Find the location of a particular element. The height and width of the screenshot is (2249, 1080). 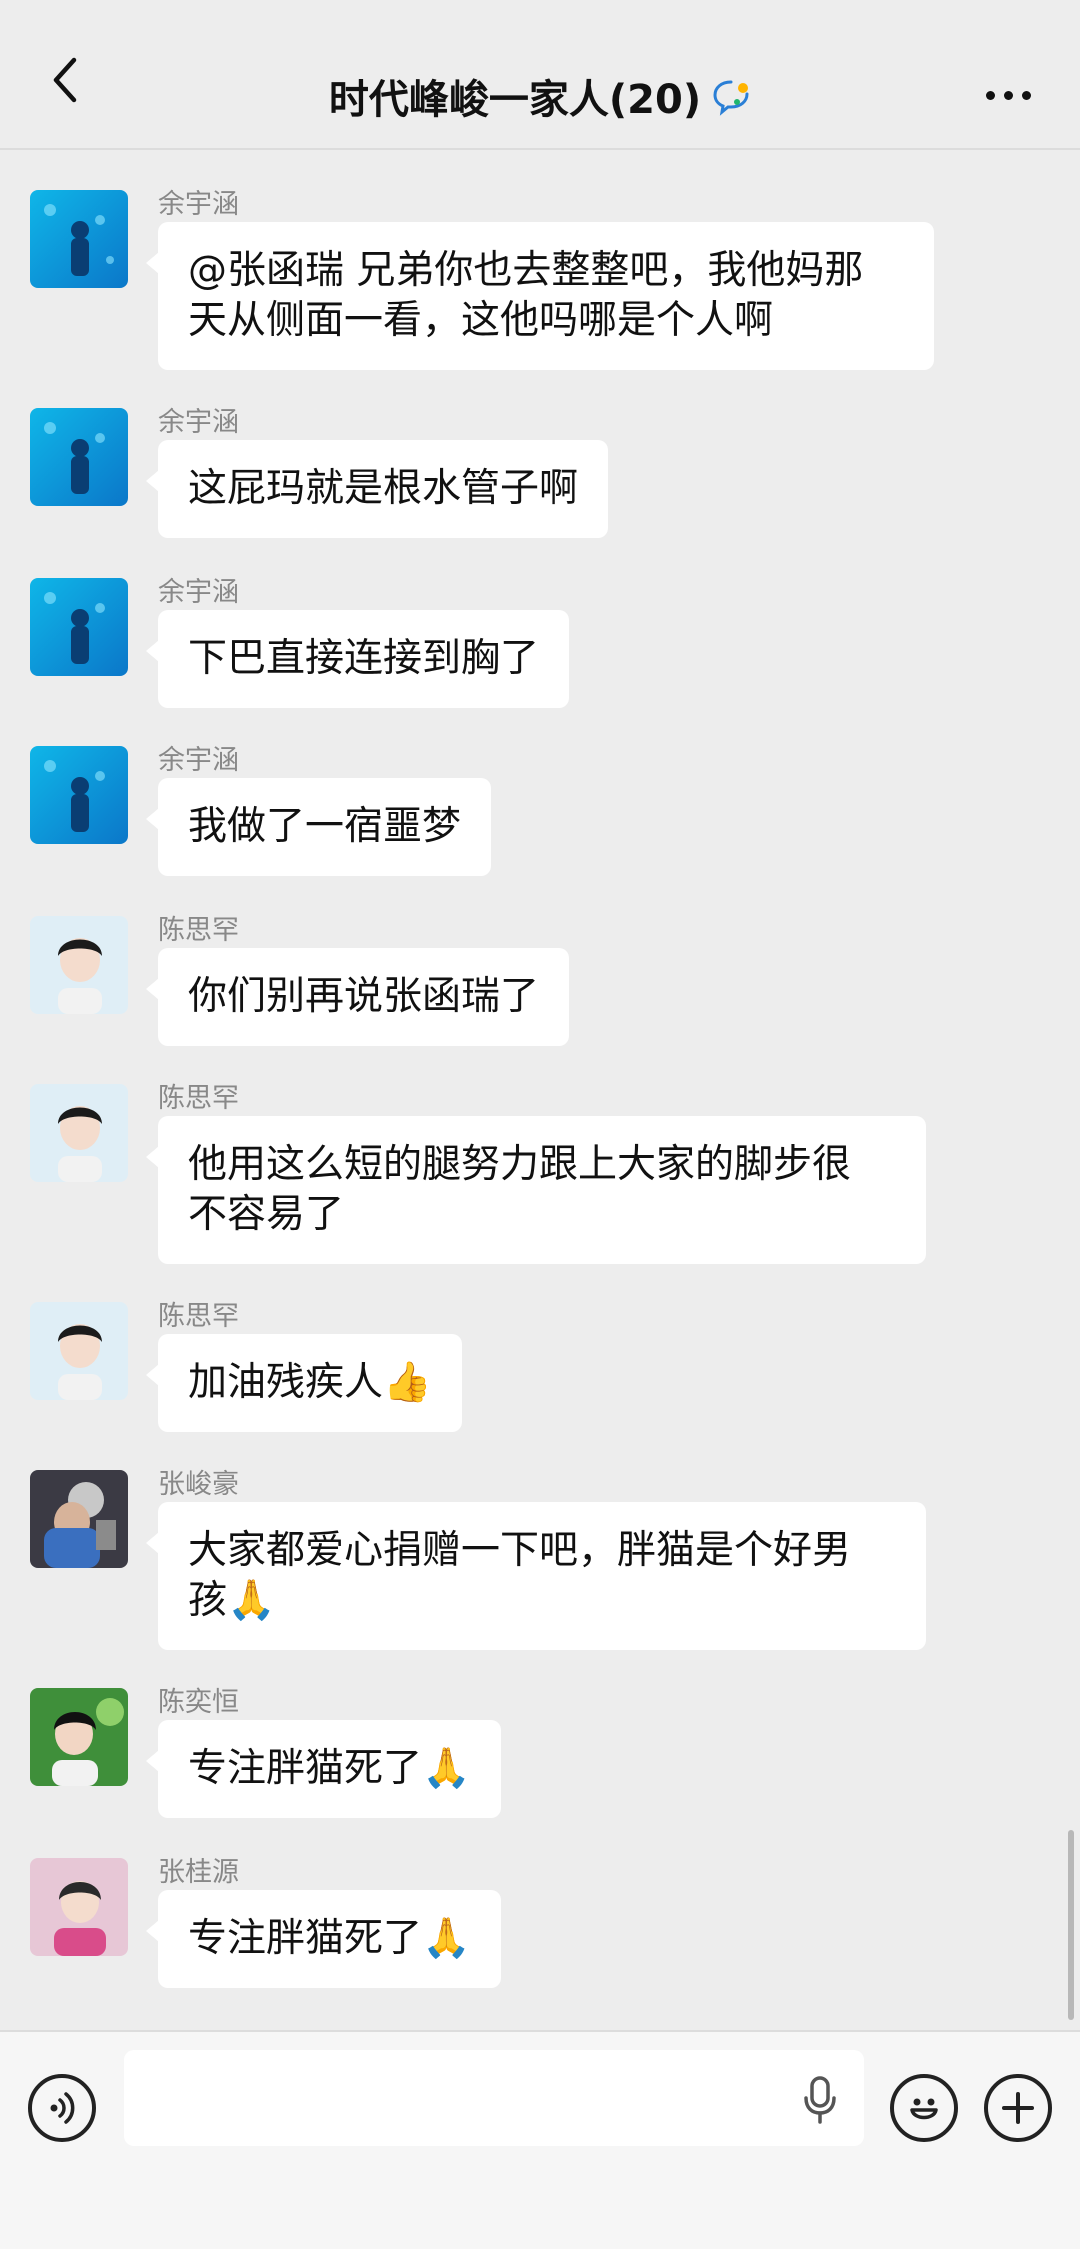

more-dots-icon is located at coordinates (990, 95).